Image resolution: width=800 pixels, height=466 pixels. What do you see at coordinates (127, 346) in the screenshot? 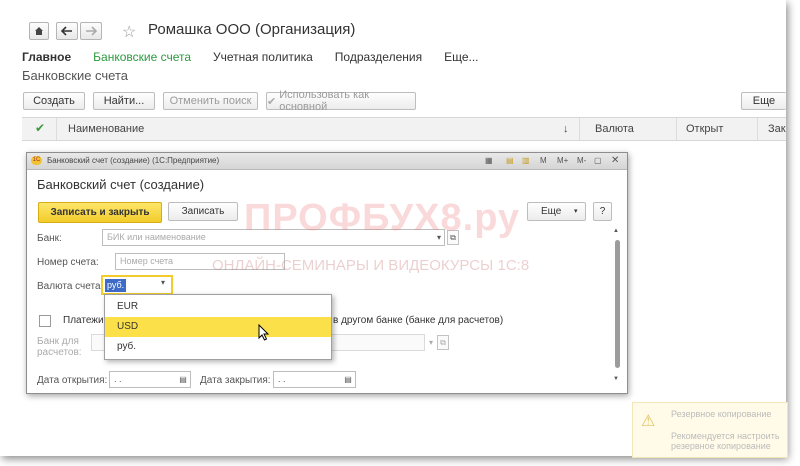
I see `currency-option-label: руб.` at bounding box center [127, 346].